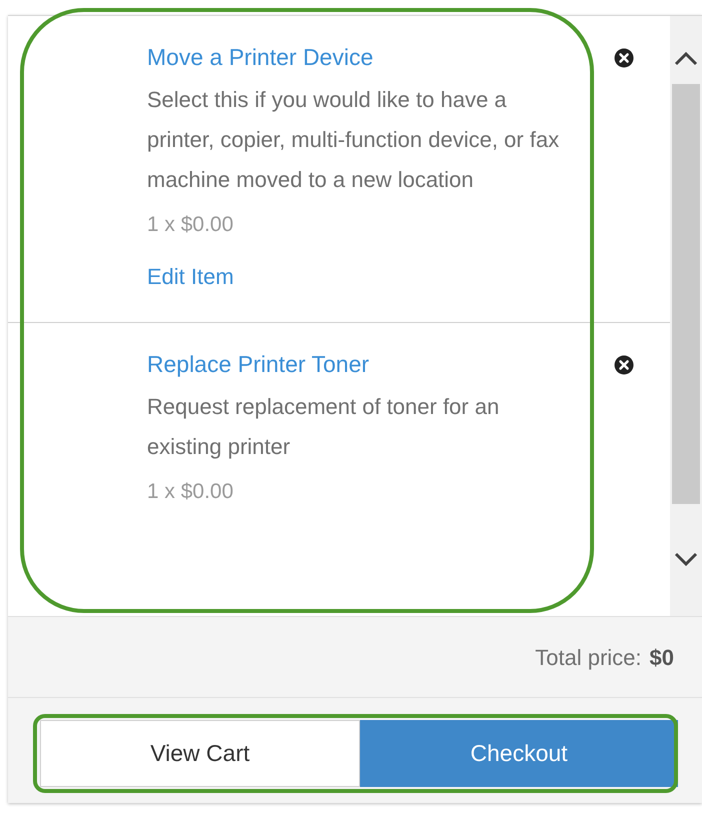 This screenshot has height=815, width=702. What do you see at coordinates (323, 427) in the screenshot?
I see `item-description: Request replacement of toner for an existing printer` at bounding box center [323, 427].